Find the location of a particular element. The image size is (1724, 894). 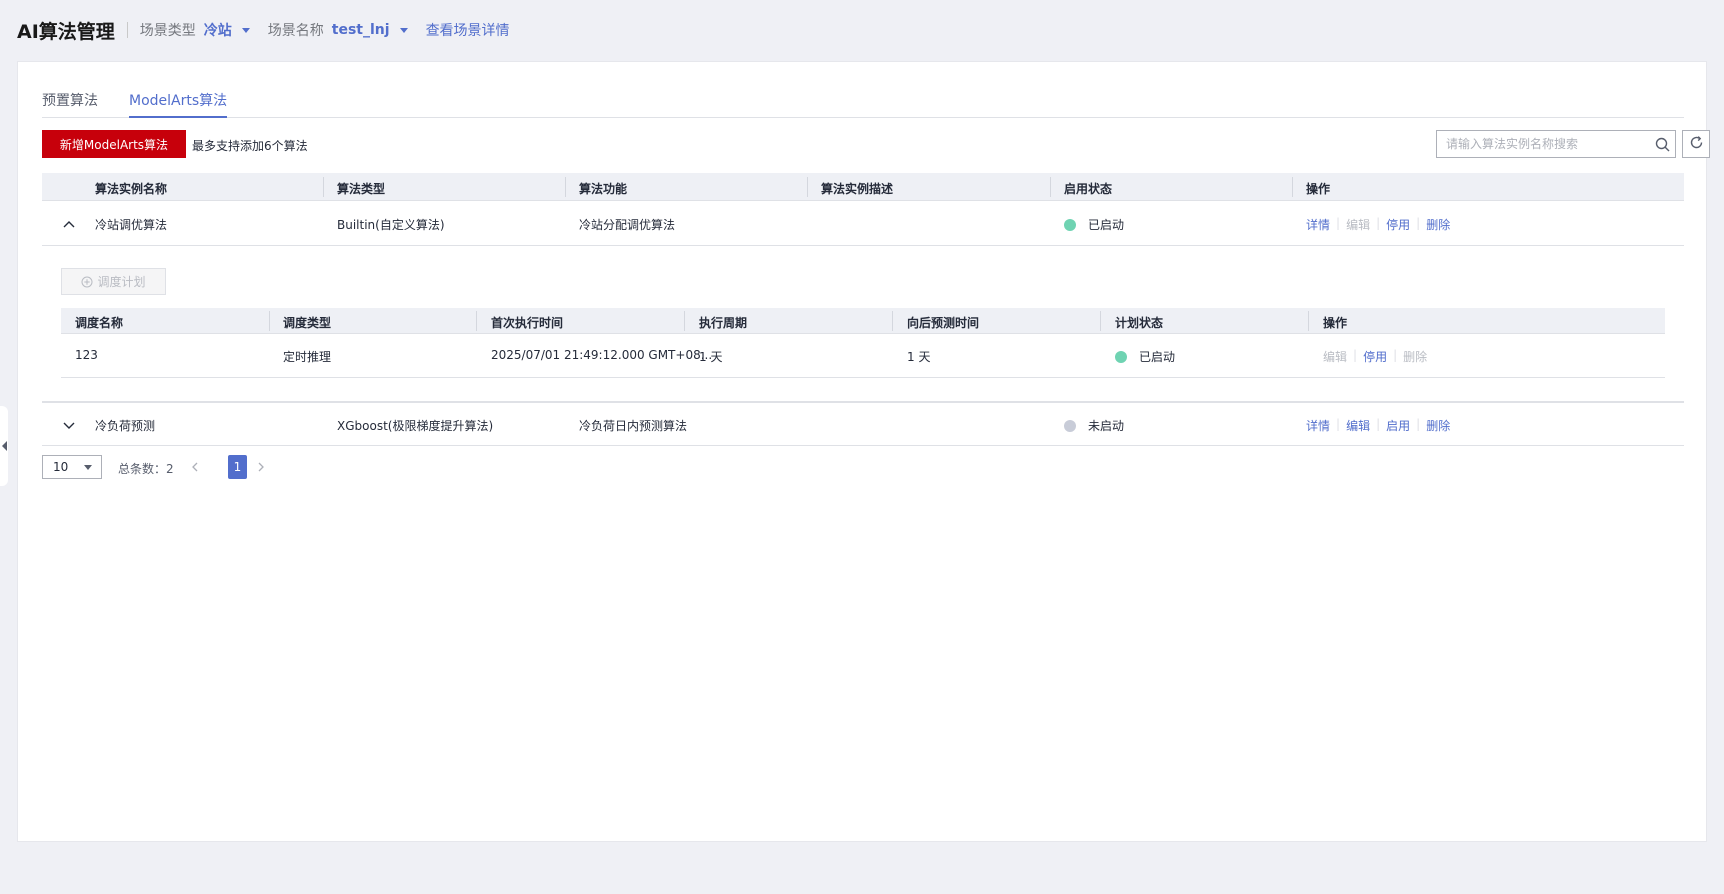

sidebar-collapse-handle is located at coordinates (4, 446).